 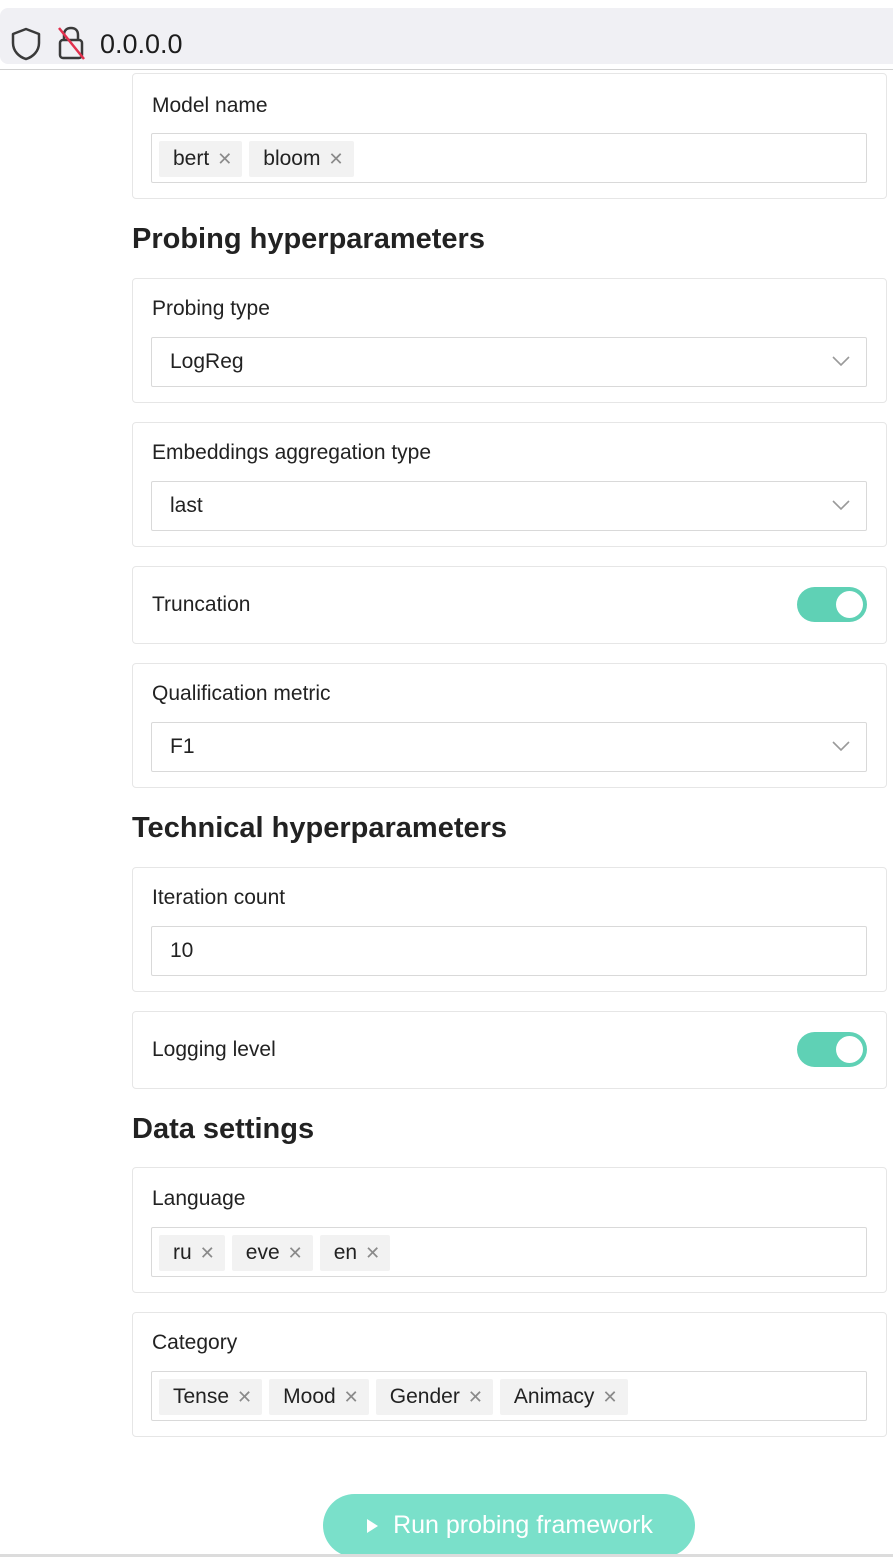 I want to click on tag-en: en ✕, so click(x=355, y=1253).